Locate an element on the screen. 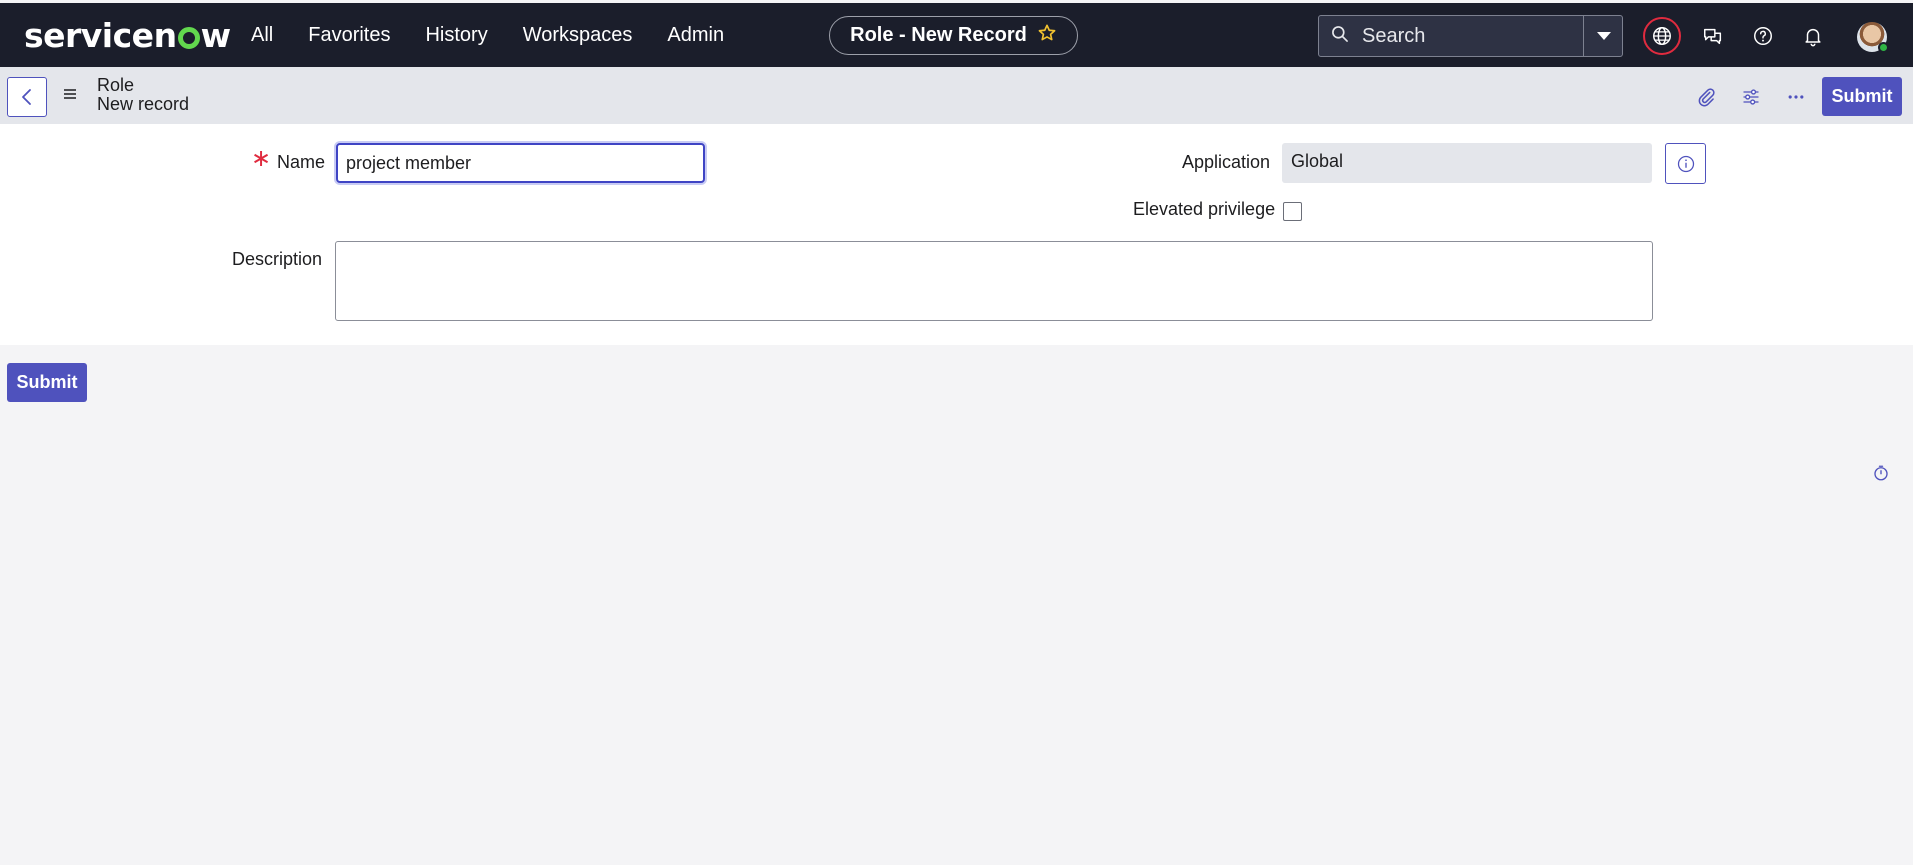  personalize-sliders-icon is located at coordinates (1751, 97).